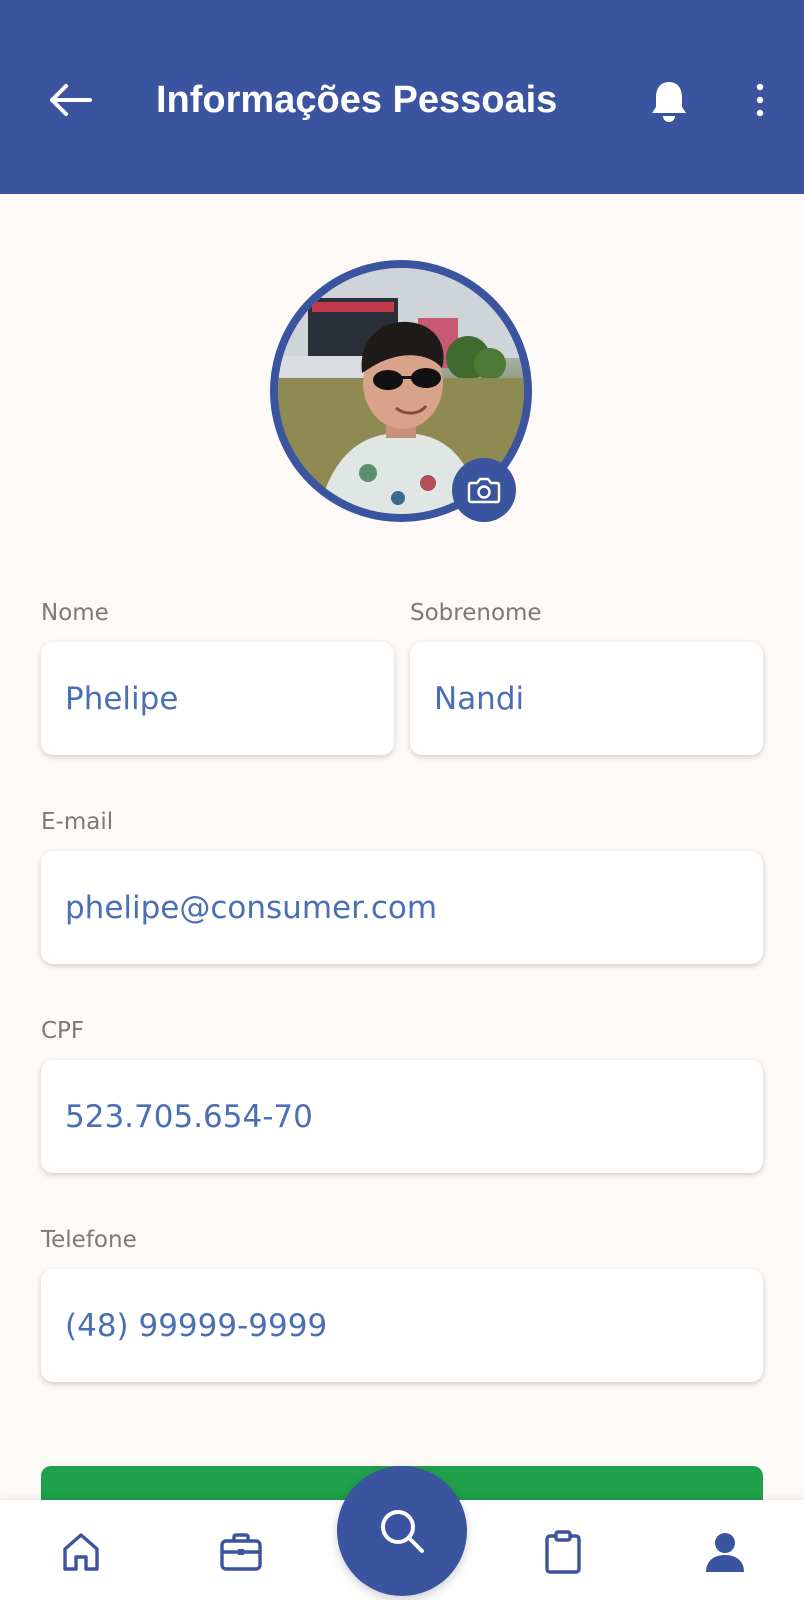 Image resolution: width=804 pixels, height=1600 pixels. I want to click on clipboard-icon, so click(563, 1552).